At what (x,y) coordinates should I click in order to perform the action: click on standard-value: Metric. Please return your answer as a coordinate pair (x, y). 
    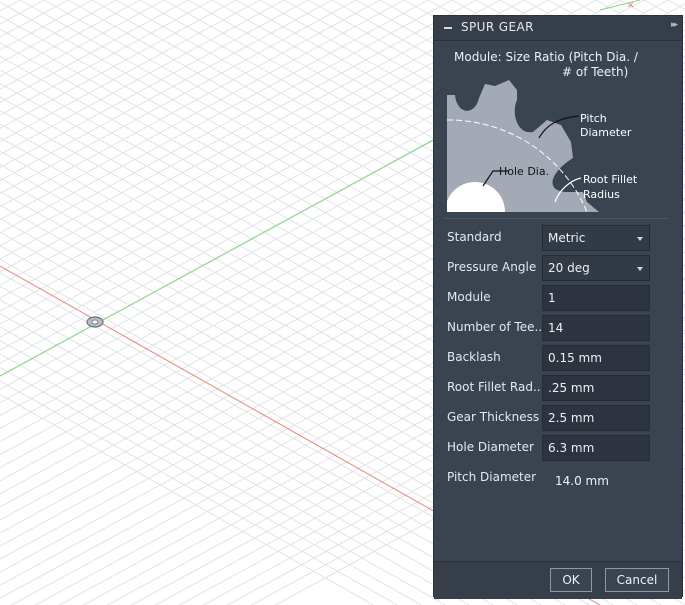
    Looking at the image, I should click on (567, 238).